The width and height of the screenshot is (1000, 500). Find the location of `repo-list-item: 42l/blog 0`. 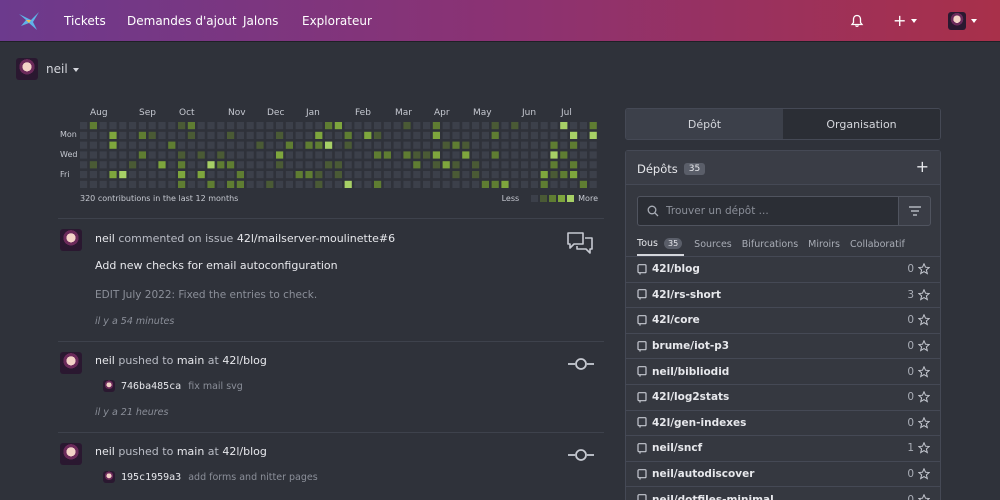

repo-list-item: 42l/blog 0 is located at coordinates (783, 269).